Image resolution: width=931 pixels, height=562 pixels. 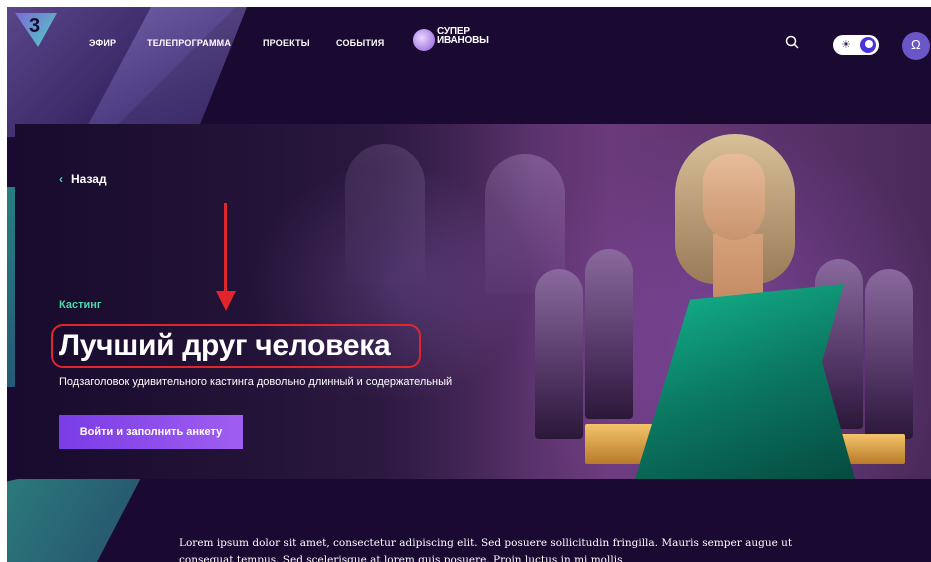 I want to click on profile-avatar-button: Ω, so click(x=916, y=46).